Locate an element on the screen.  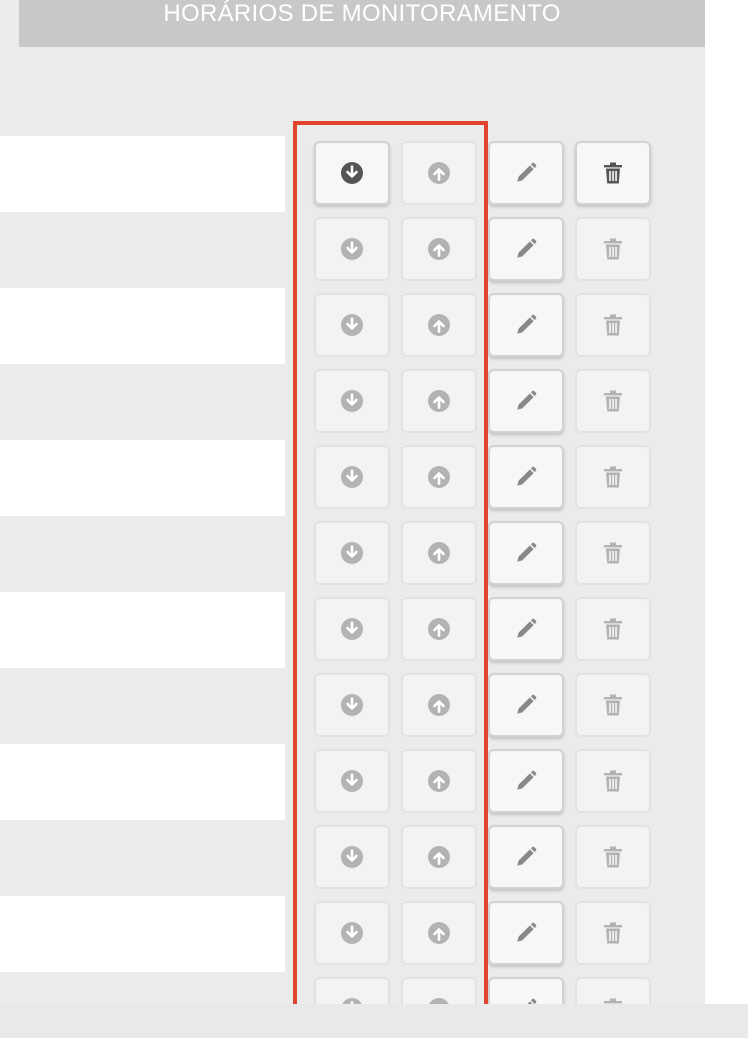
footer-bar is located at coordinates (374, 1021).